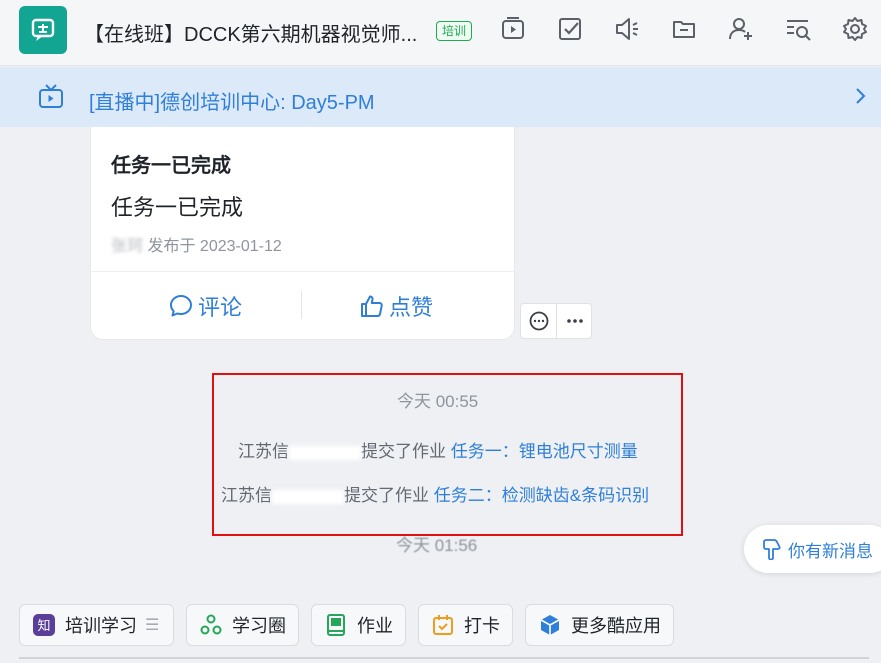 The height and width of the screenshot is (663, 881). What do you see at coordinates (855, 29) in the screenshot?
I see `gear-icon` at bounding box center [855, 29].